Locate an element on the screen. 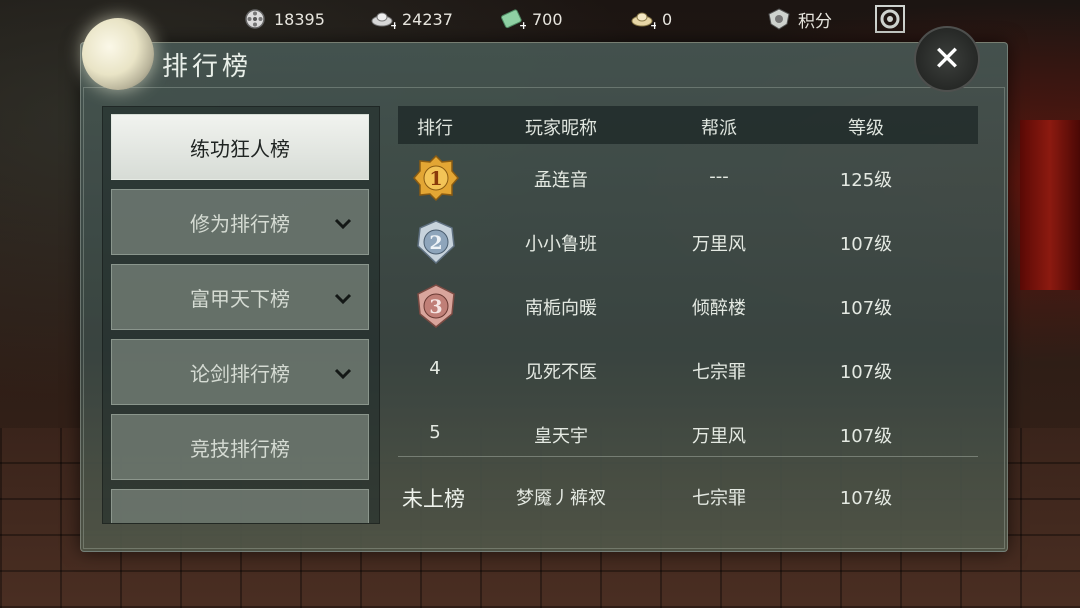  coin-value: 18395 is located at coordinates (299, 19).